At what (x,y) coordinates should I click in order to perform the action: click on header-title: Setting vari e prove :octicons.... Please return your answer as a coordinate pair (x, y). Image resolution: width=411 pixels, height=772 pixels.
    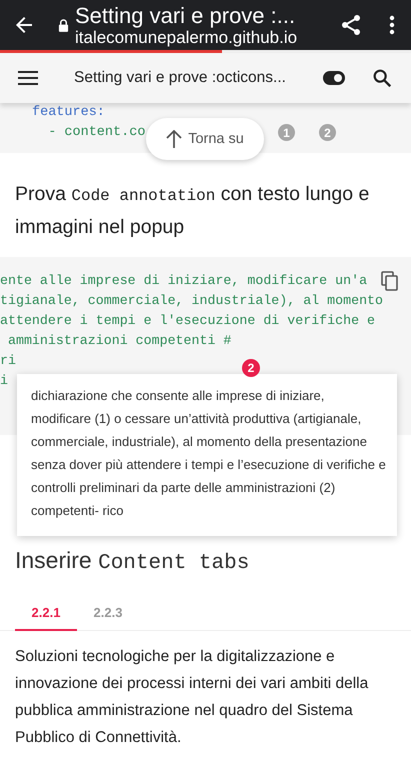
    Looking at the image, I should click on (180, 78).